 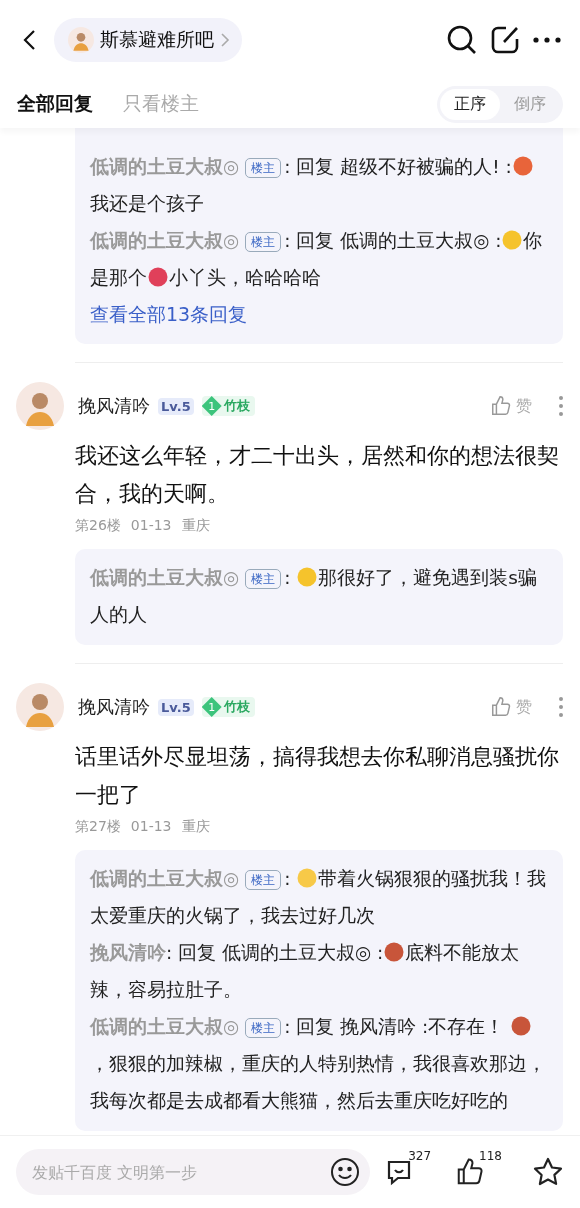 I want to click on sort-option: 正序, so click(x=470, y=104).